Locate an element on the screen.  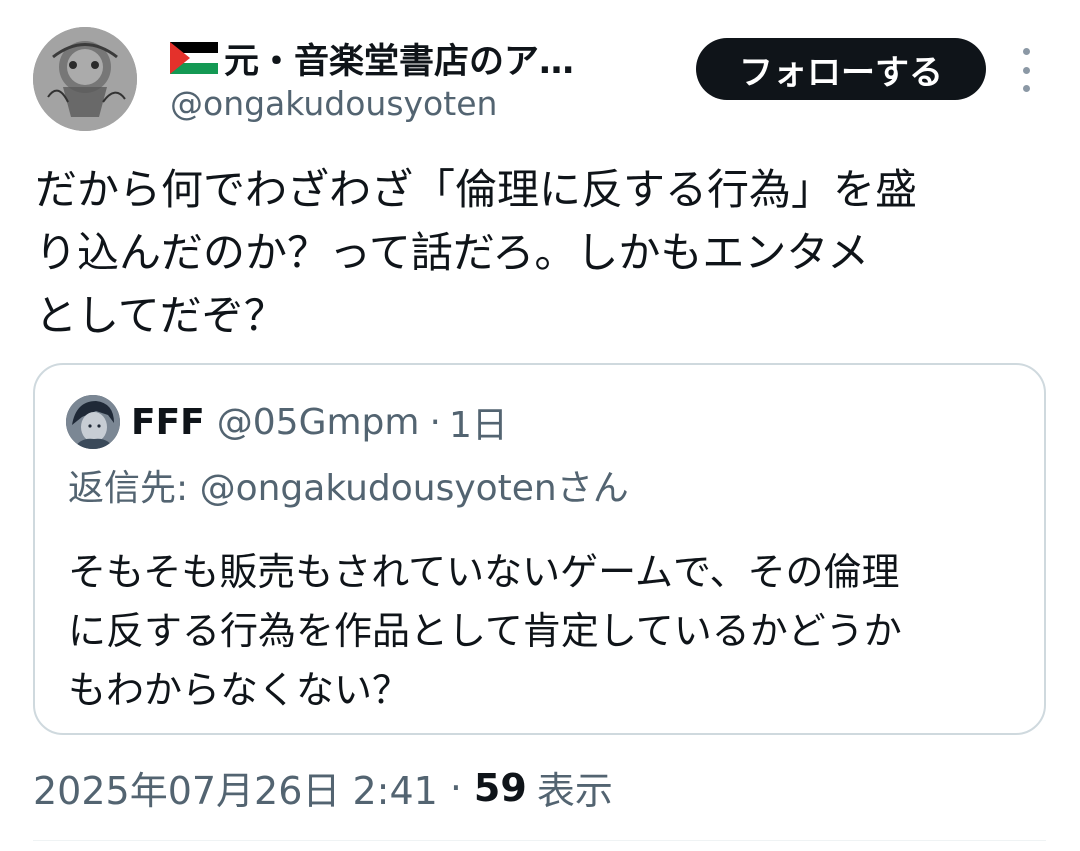
tweet-text-line: としてだぞ？ is located at coordinates (160, 315).